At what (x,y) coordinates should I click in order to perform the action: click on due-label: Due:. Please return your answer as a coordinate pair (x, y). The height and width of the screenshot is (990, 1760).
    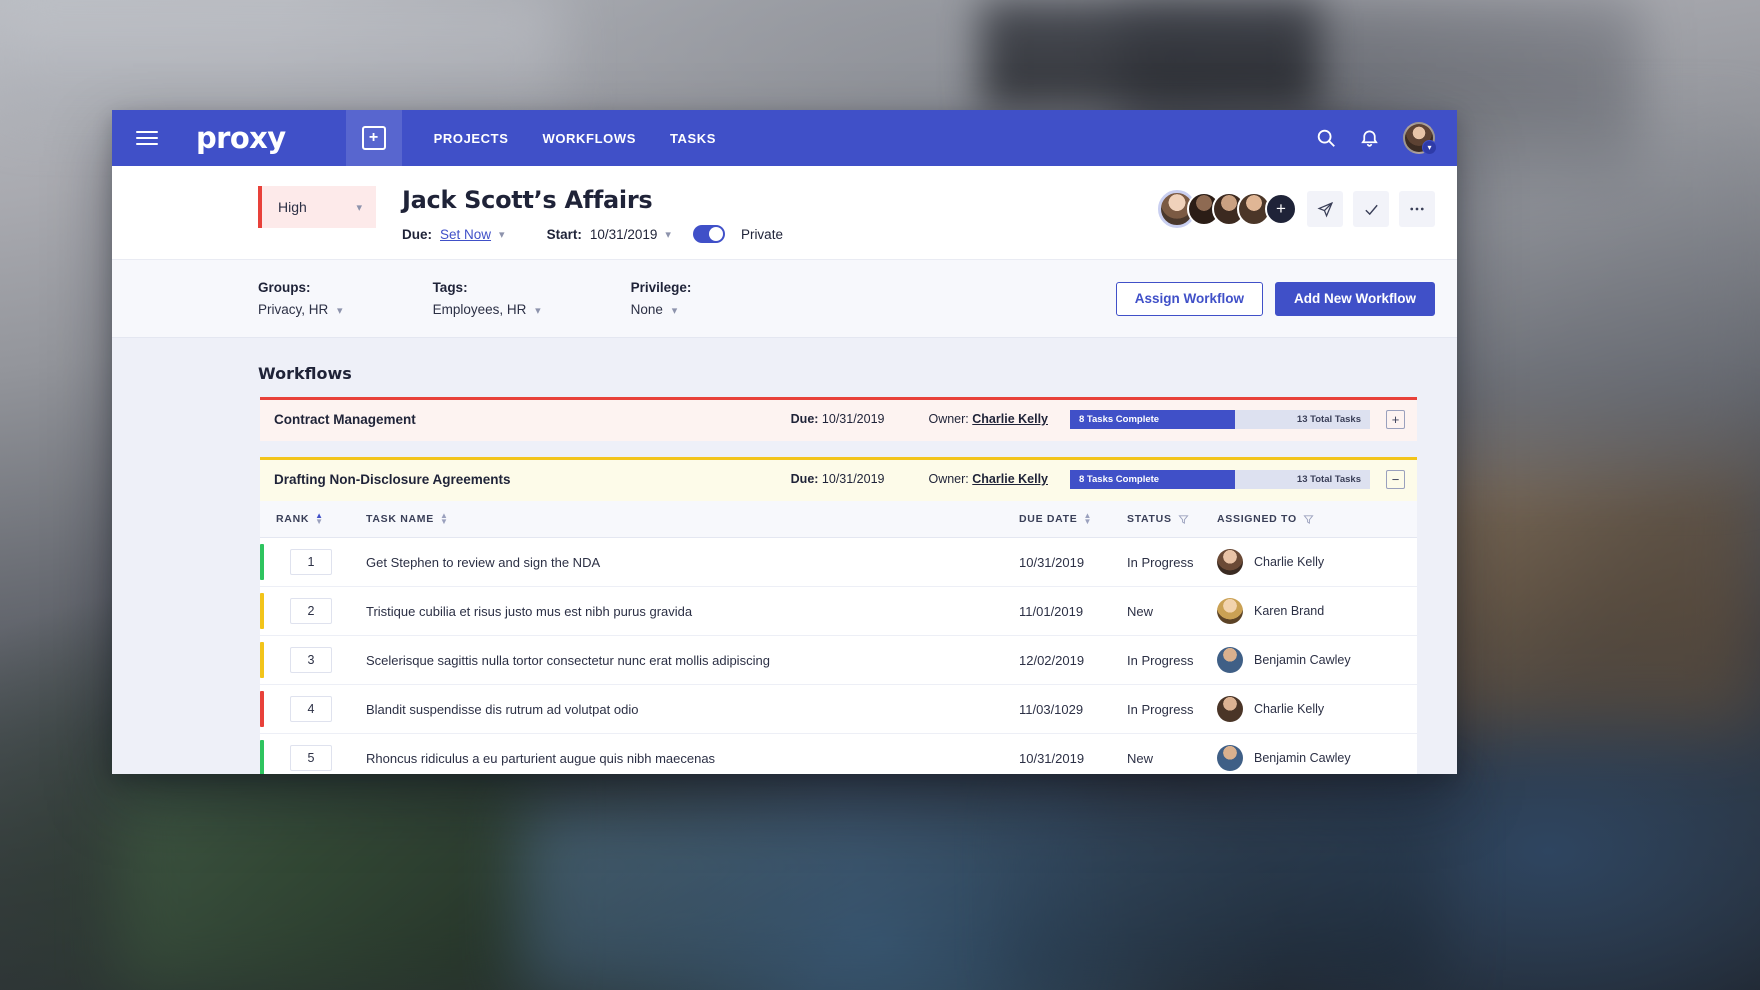
    Looking at the image, I should click on (417, 234).